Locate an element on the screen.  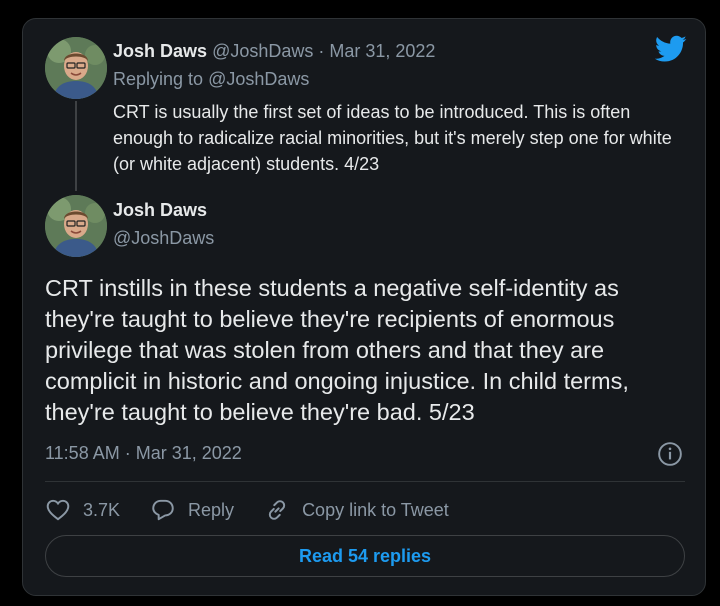
reply-label: Reply is located at coordinates (211, 509).